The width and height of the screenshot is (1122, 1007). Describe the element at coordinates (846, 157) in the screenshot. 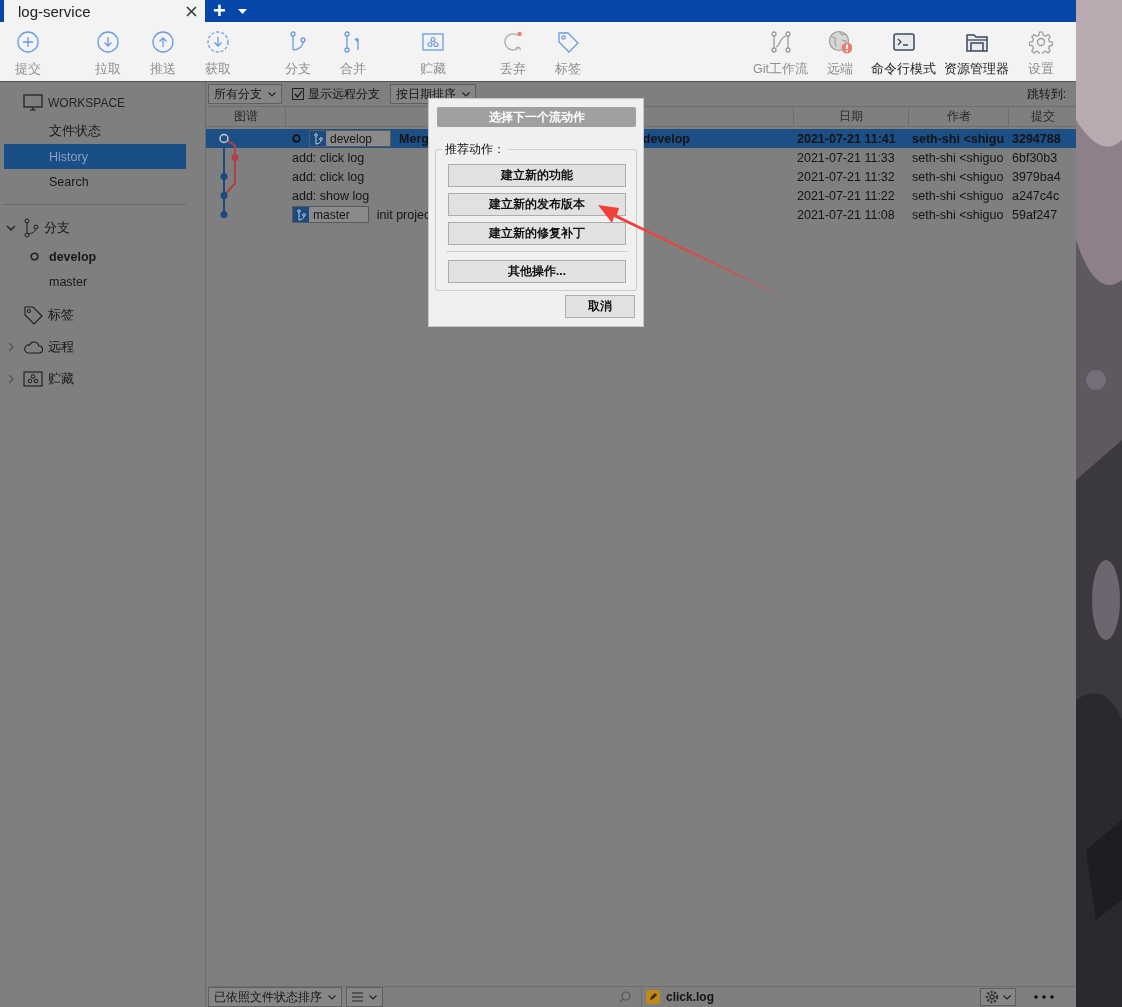

I see `commit-date: 2021-07-21 11:33` at that location.